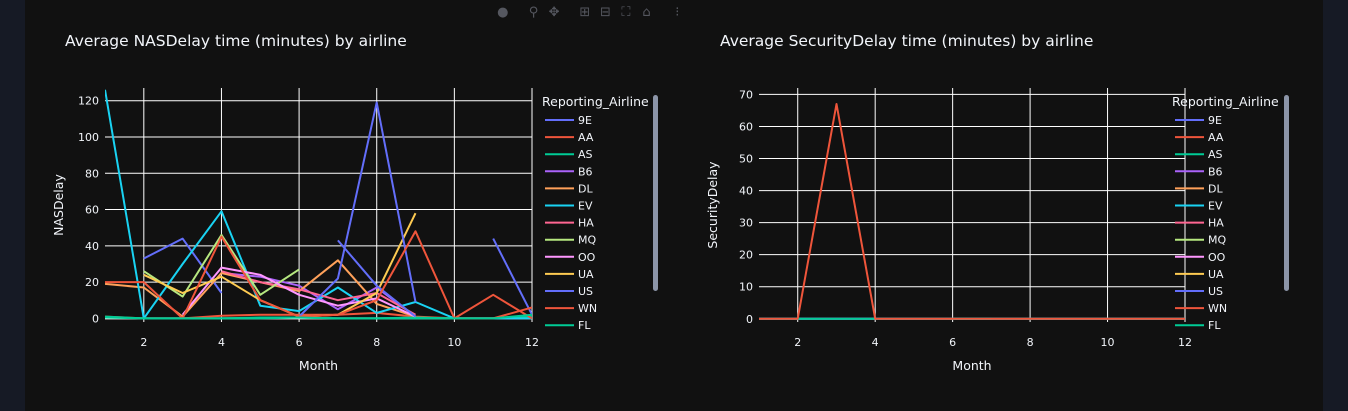  Describe the element at coordinates (971, 365) in the screenshot. I see `sec-x-axis-title: Month` at that location.